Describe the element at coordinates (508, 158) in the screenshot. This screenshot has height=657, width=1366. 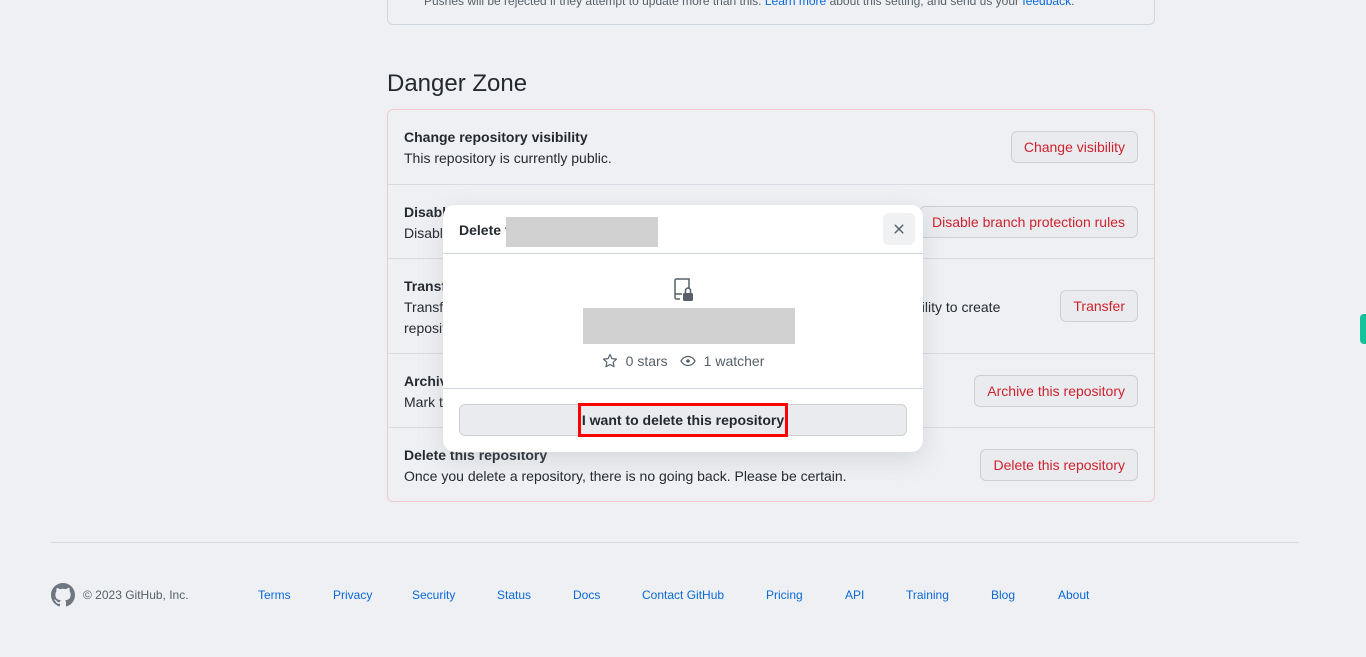
I see `row-description: This repository is currently public.` at that location.